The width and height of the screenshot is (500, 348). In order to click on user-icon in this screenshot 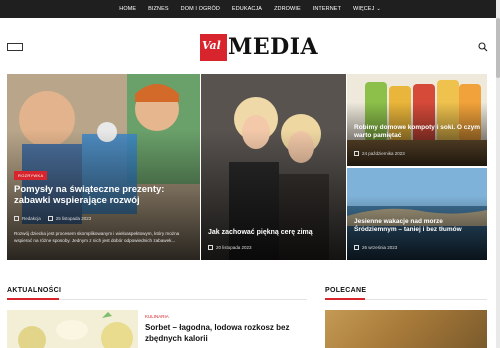, I will do `click(16, 218)`.